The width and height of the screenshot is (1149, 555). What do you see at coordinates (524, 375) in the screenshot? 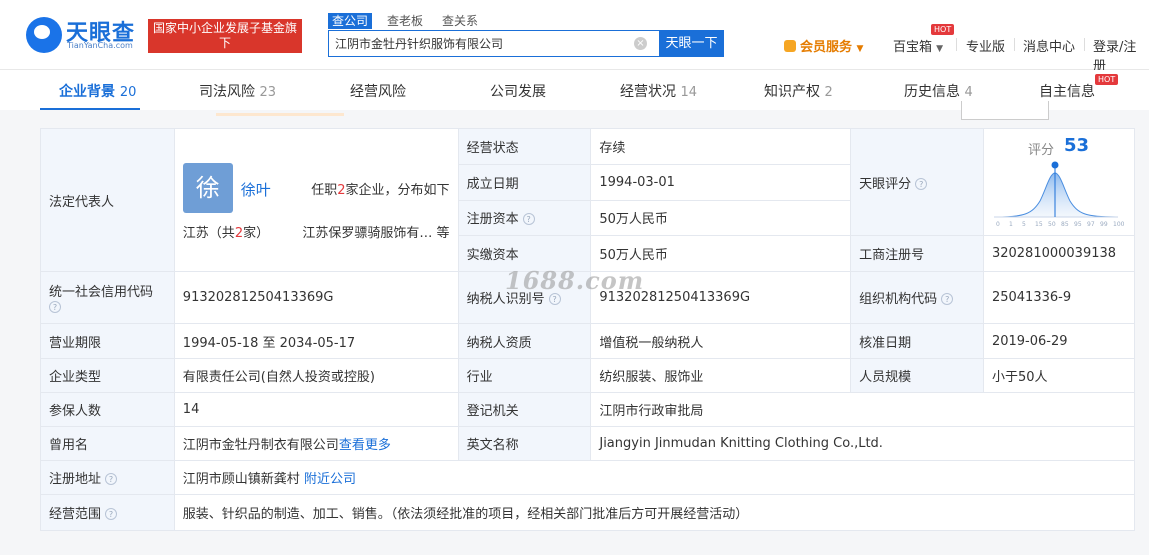
I see `industry-label: 行业` at bounding box center [524, 375].